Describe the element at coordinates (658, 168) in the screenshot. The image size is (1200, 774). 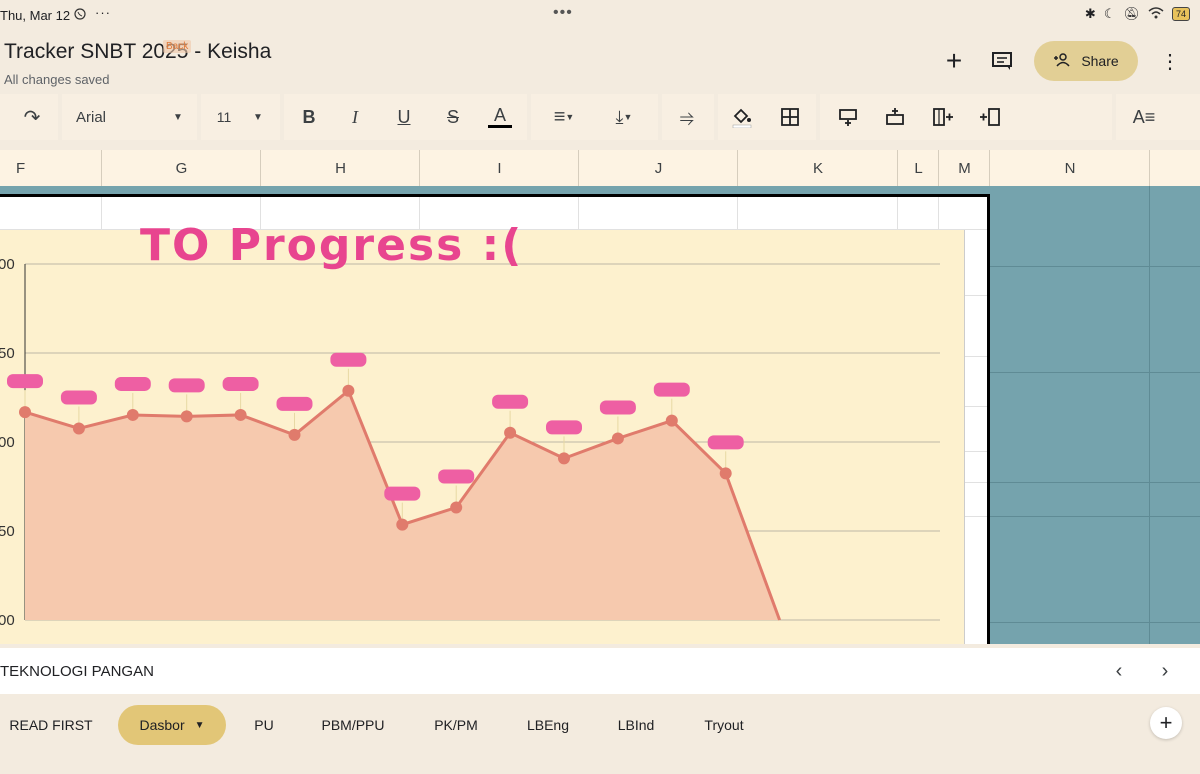
I see `column-header-j: J` at that location.